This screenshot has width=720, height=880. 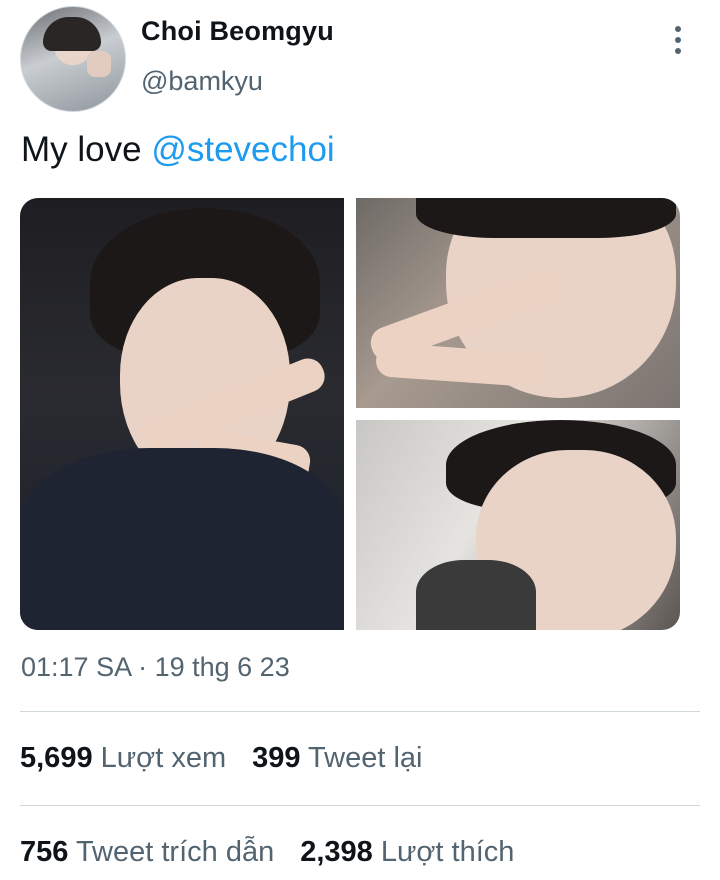 I want to click on author-handle: @bamkyu, so click(x=202, y=81).